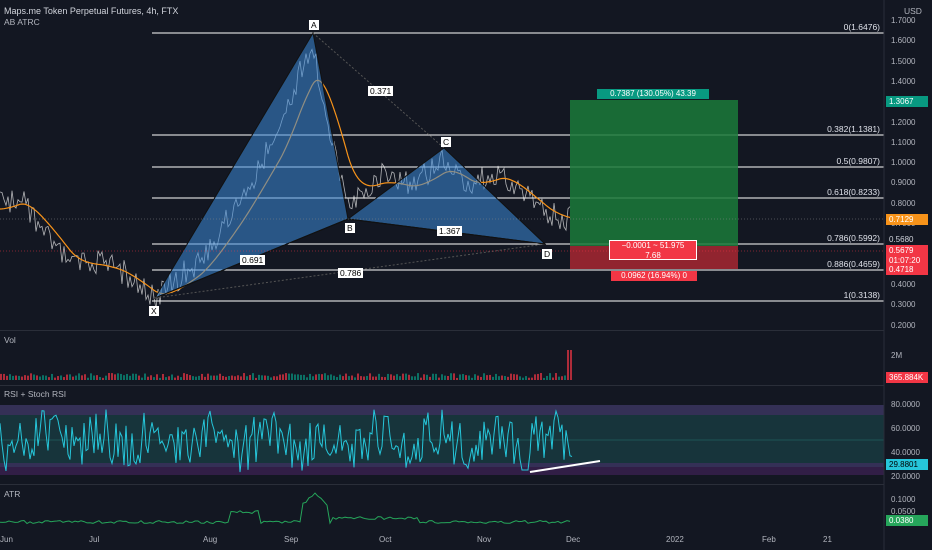  I want to click on tag-ema-price: 0.7129, so click(907, 219).